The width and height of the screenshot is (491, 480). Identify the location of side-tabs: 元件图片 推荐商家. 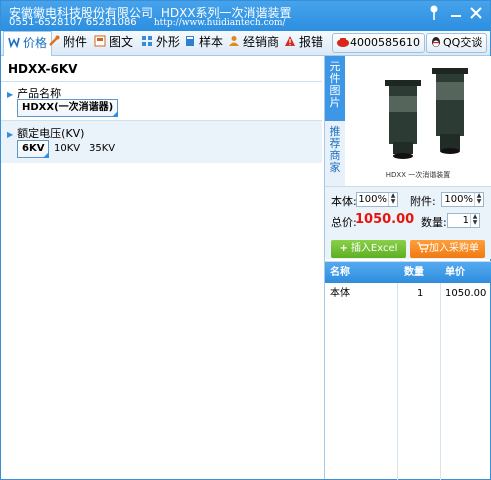
(335, 121).